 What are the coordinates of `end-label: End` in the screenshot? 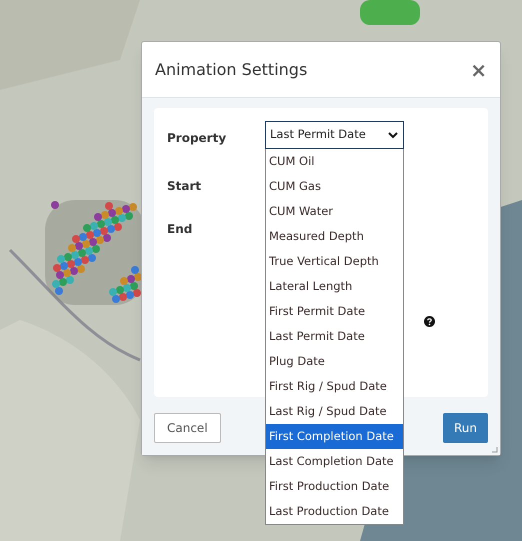 It's located at (179, 229).